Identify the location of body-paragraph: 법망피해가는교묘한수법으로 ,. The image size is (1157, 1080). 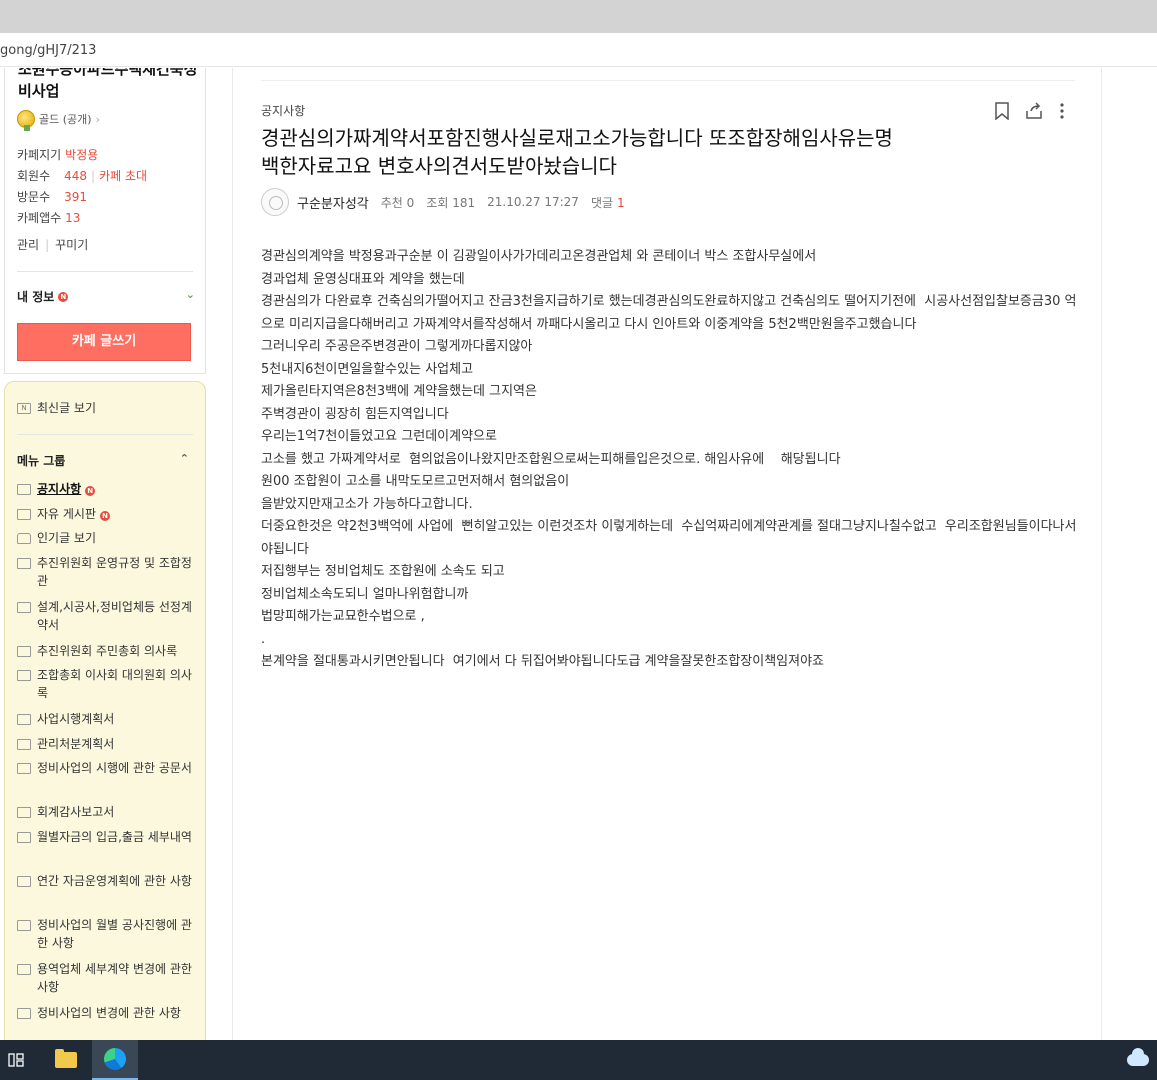
(343, 616).